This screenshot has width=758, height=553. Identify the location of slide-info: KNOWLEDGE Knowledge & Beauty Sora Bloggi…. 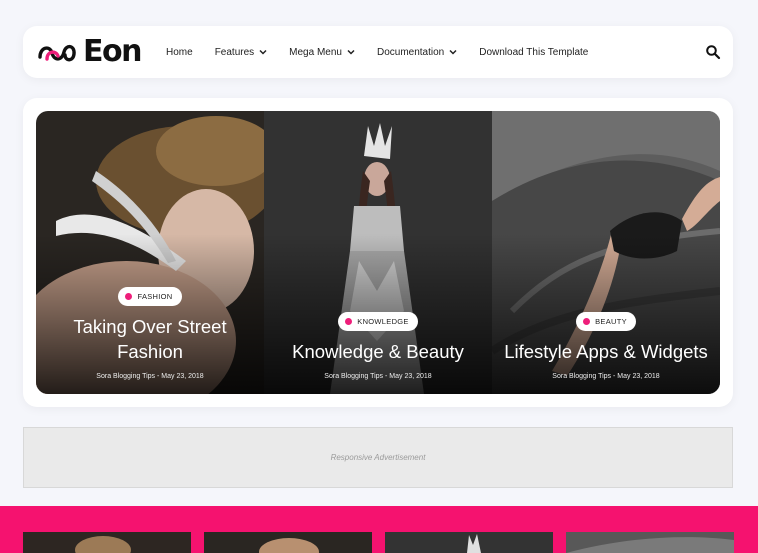
(378, 346).